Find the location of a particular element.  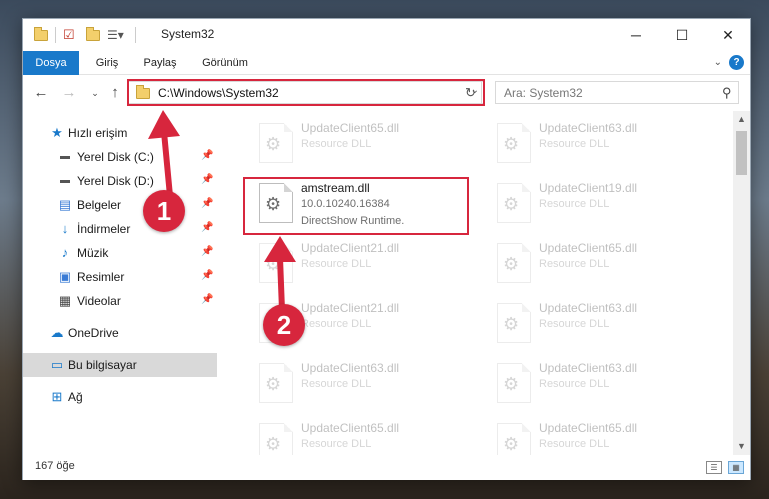

sidebar-item-music: ♪ Müzik 📌 is located at coordinates (120, 253).